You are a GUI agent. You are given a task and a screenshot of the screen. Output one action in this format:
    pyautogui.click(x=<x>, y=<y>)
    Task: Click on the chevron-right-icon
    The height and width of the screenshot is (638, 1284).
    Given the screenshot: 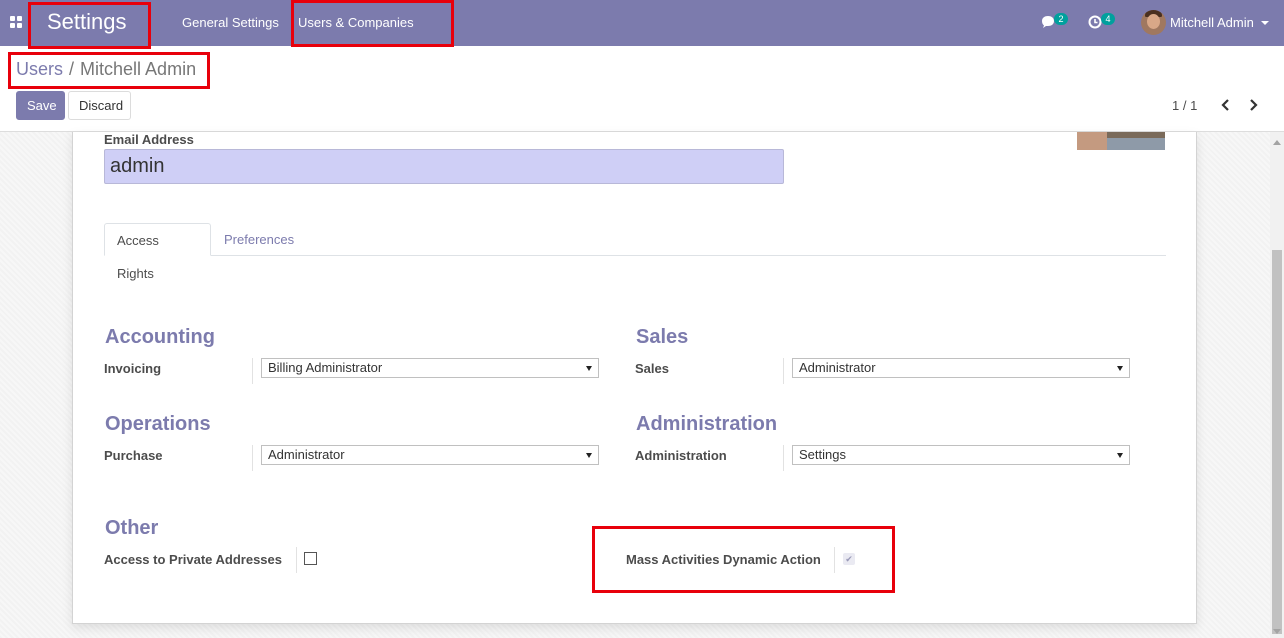 What is the action you would take?
    pyautogui.click(x=1254, y=105)
    